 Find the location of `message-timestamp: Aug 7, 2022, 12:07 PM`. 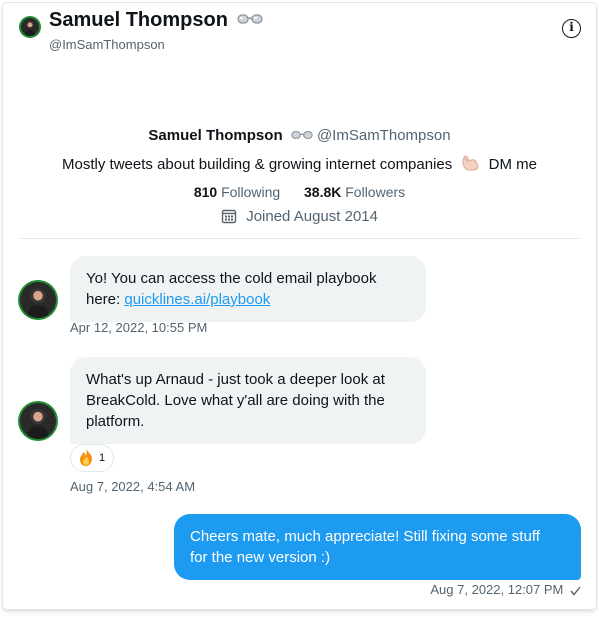

message-timestamp: Aug 7, 2022, 12:07 PM is located at coordinates (505, 590).